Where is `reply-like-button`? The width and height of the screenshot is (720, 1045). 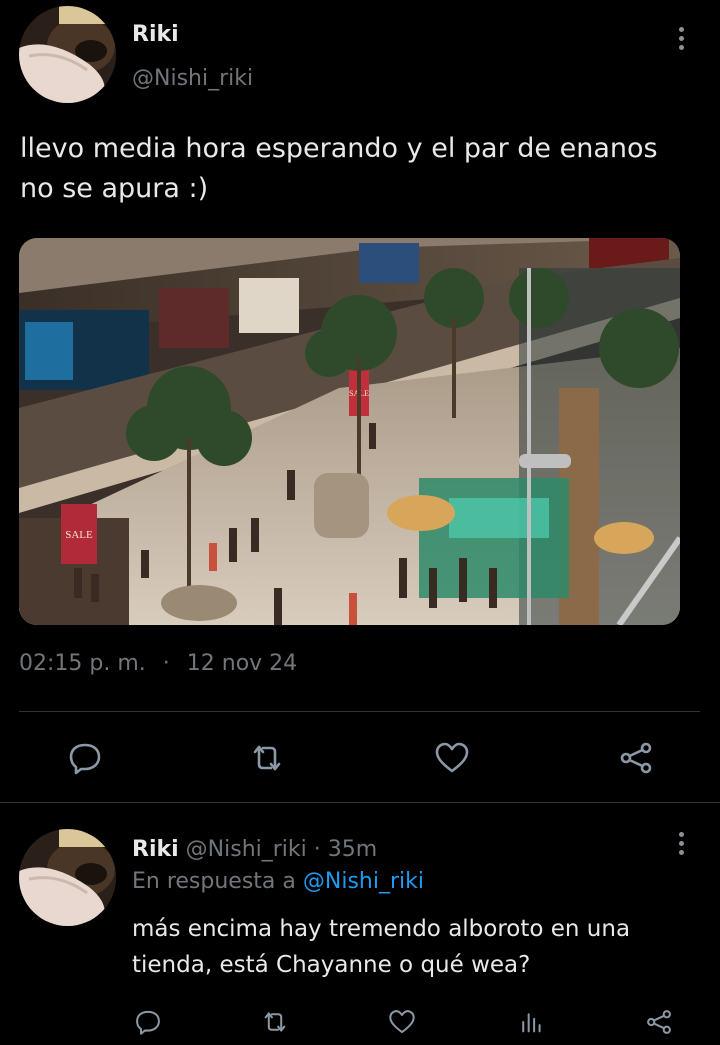 reply-like-button is located at coordinates (402, 1022).